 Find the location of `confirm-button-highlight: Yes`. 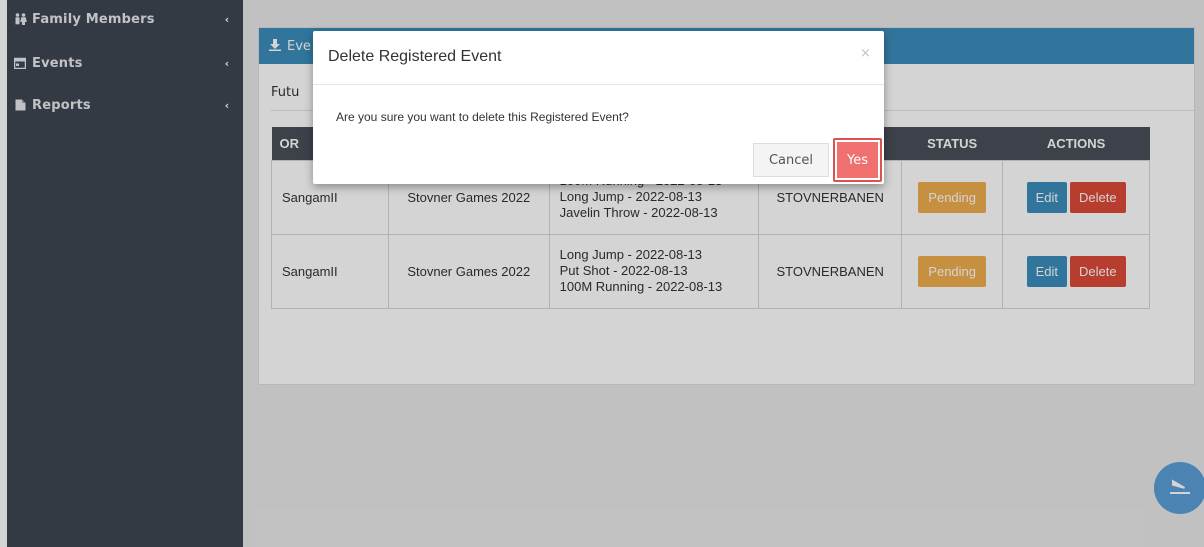

confirm-button-highlight: Yes is located at coordinates (857, 160).